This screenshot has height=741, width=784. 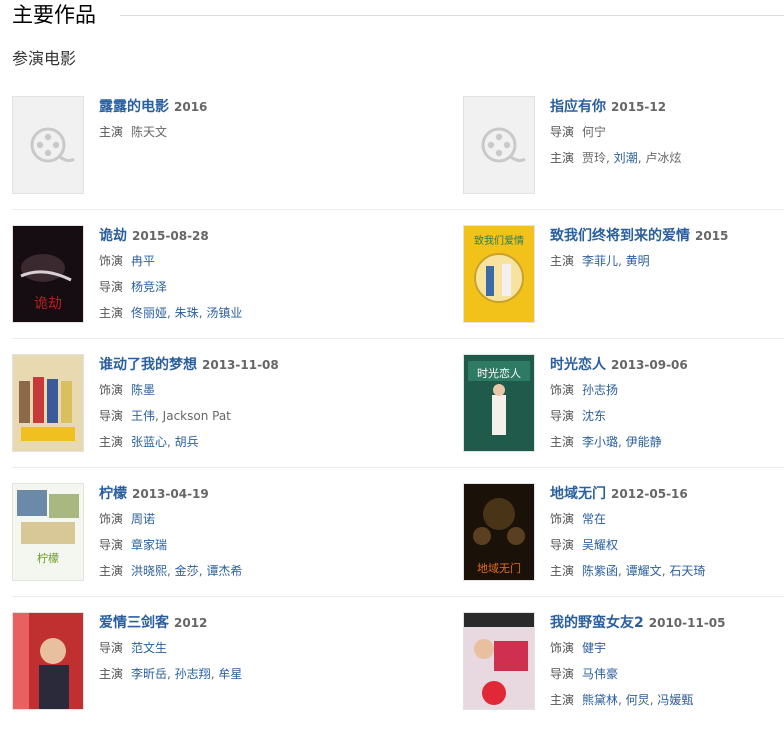 What do you see at coordinates (600, 442) in the screenshot?
I see `person-link: 李小璐` at bounding box center [600, 442].